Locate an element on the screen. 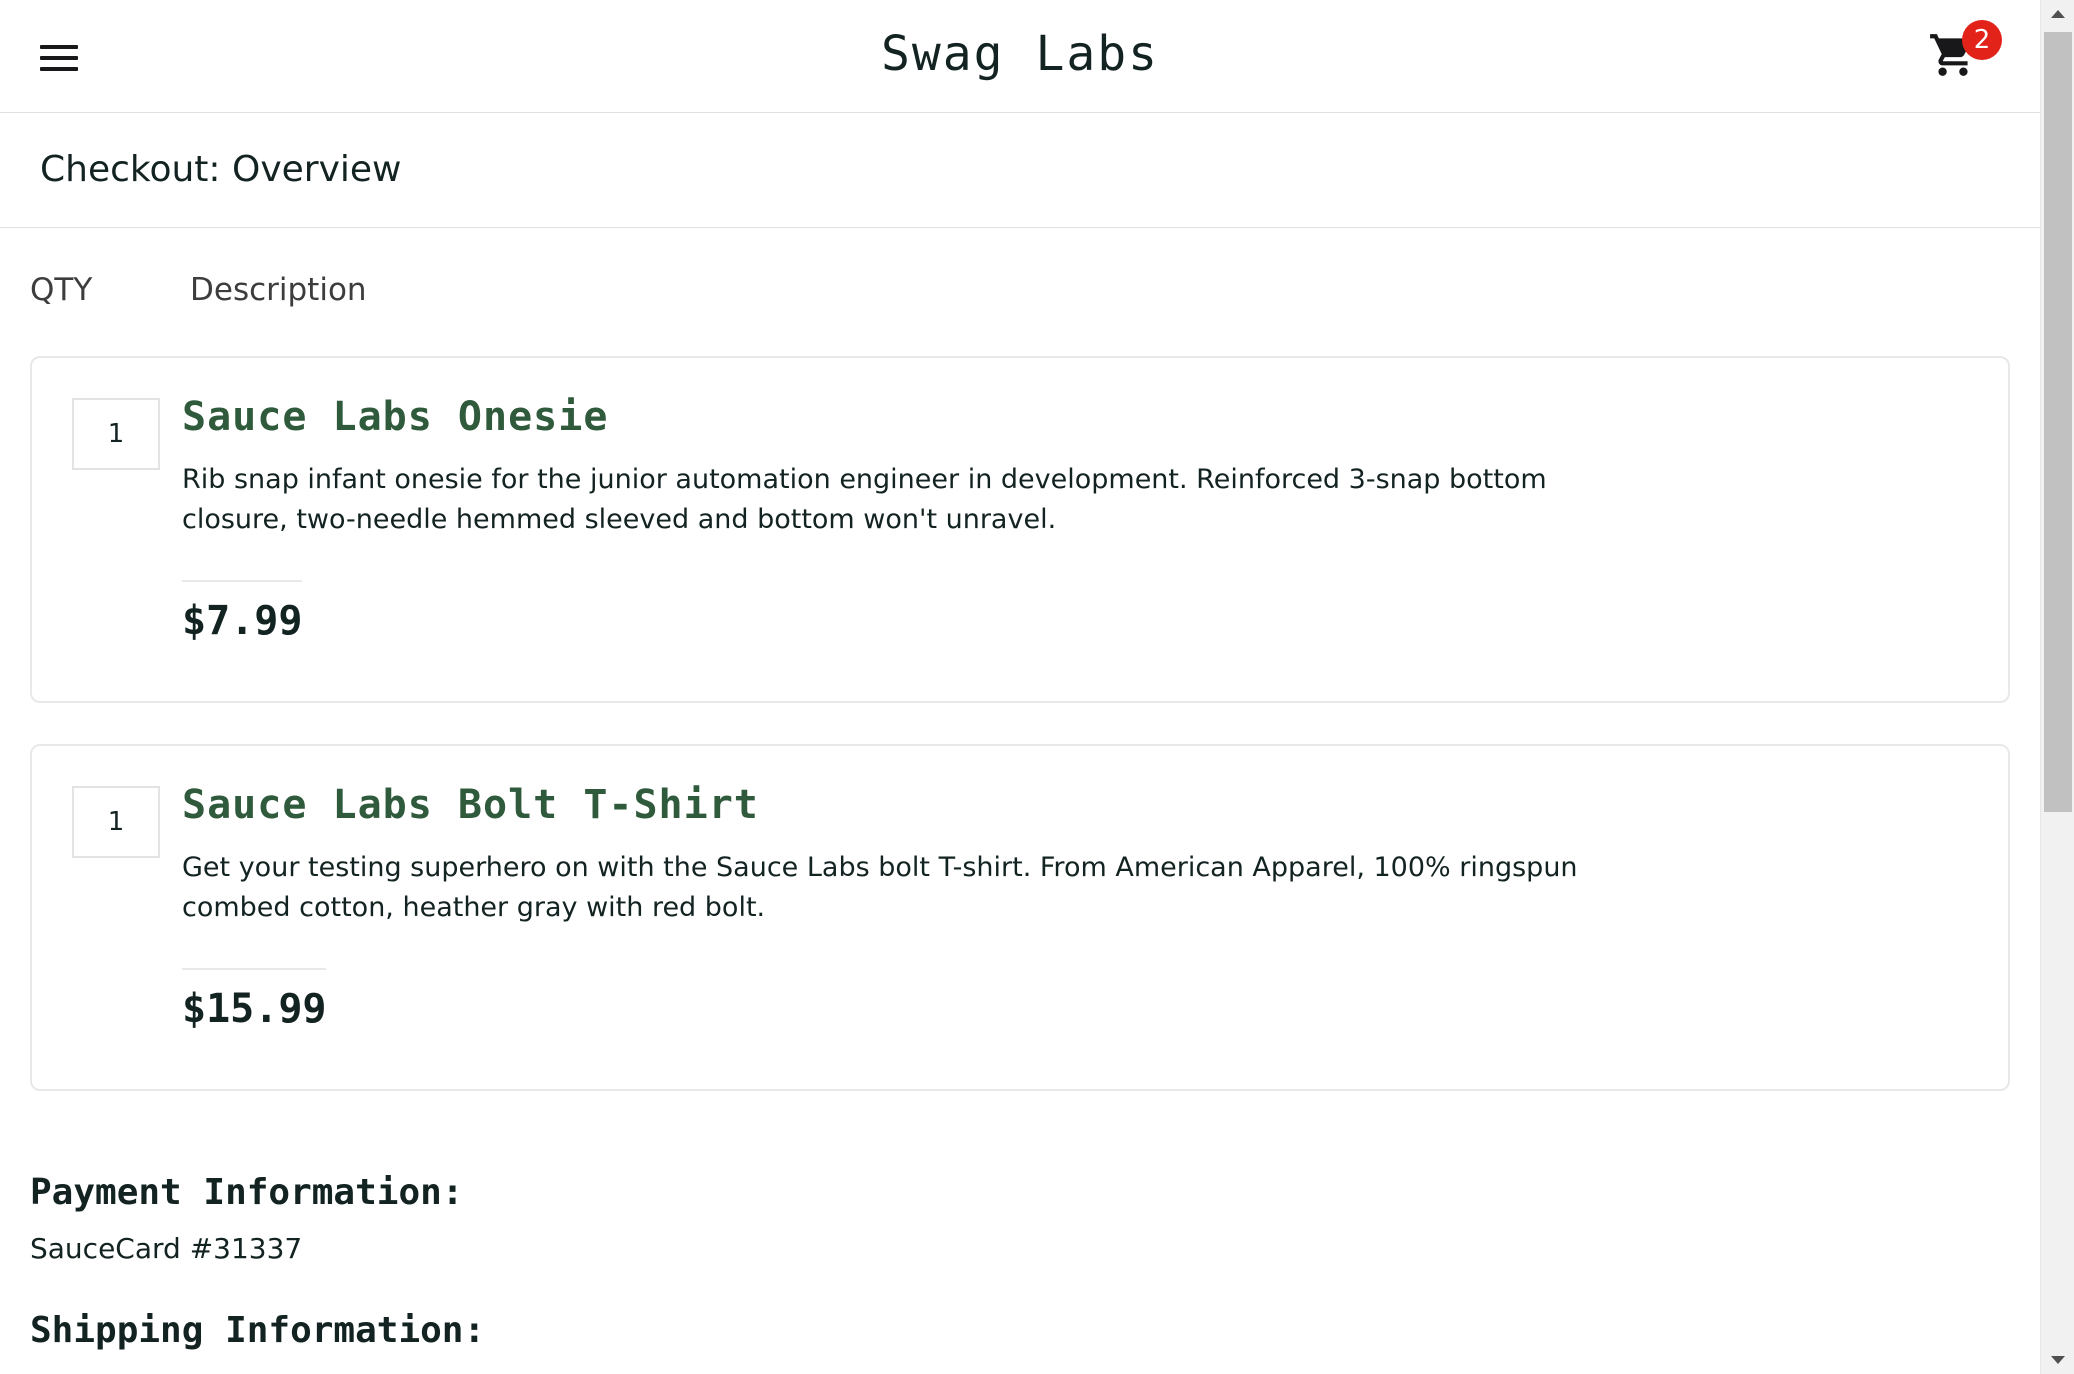 The width and height of the screenshot is (2074, 1374). secondary-header: Checkout: Overview is located at coordinates (1020, 170).